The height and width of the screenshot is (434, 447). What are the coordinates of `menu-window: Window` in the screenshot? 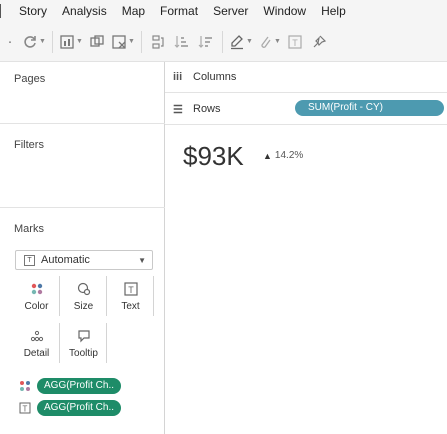 It's located at (284, 11).